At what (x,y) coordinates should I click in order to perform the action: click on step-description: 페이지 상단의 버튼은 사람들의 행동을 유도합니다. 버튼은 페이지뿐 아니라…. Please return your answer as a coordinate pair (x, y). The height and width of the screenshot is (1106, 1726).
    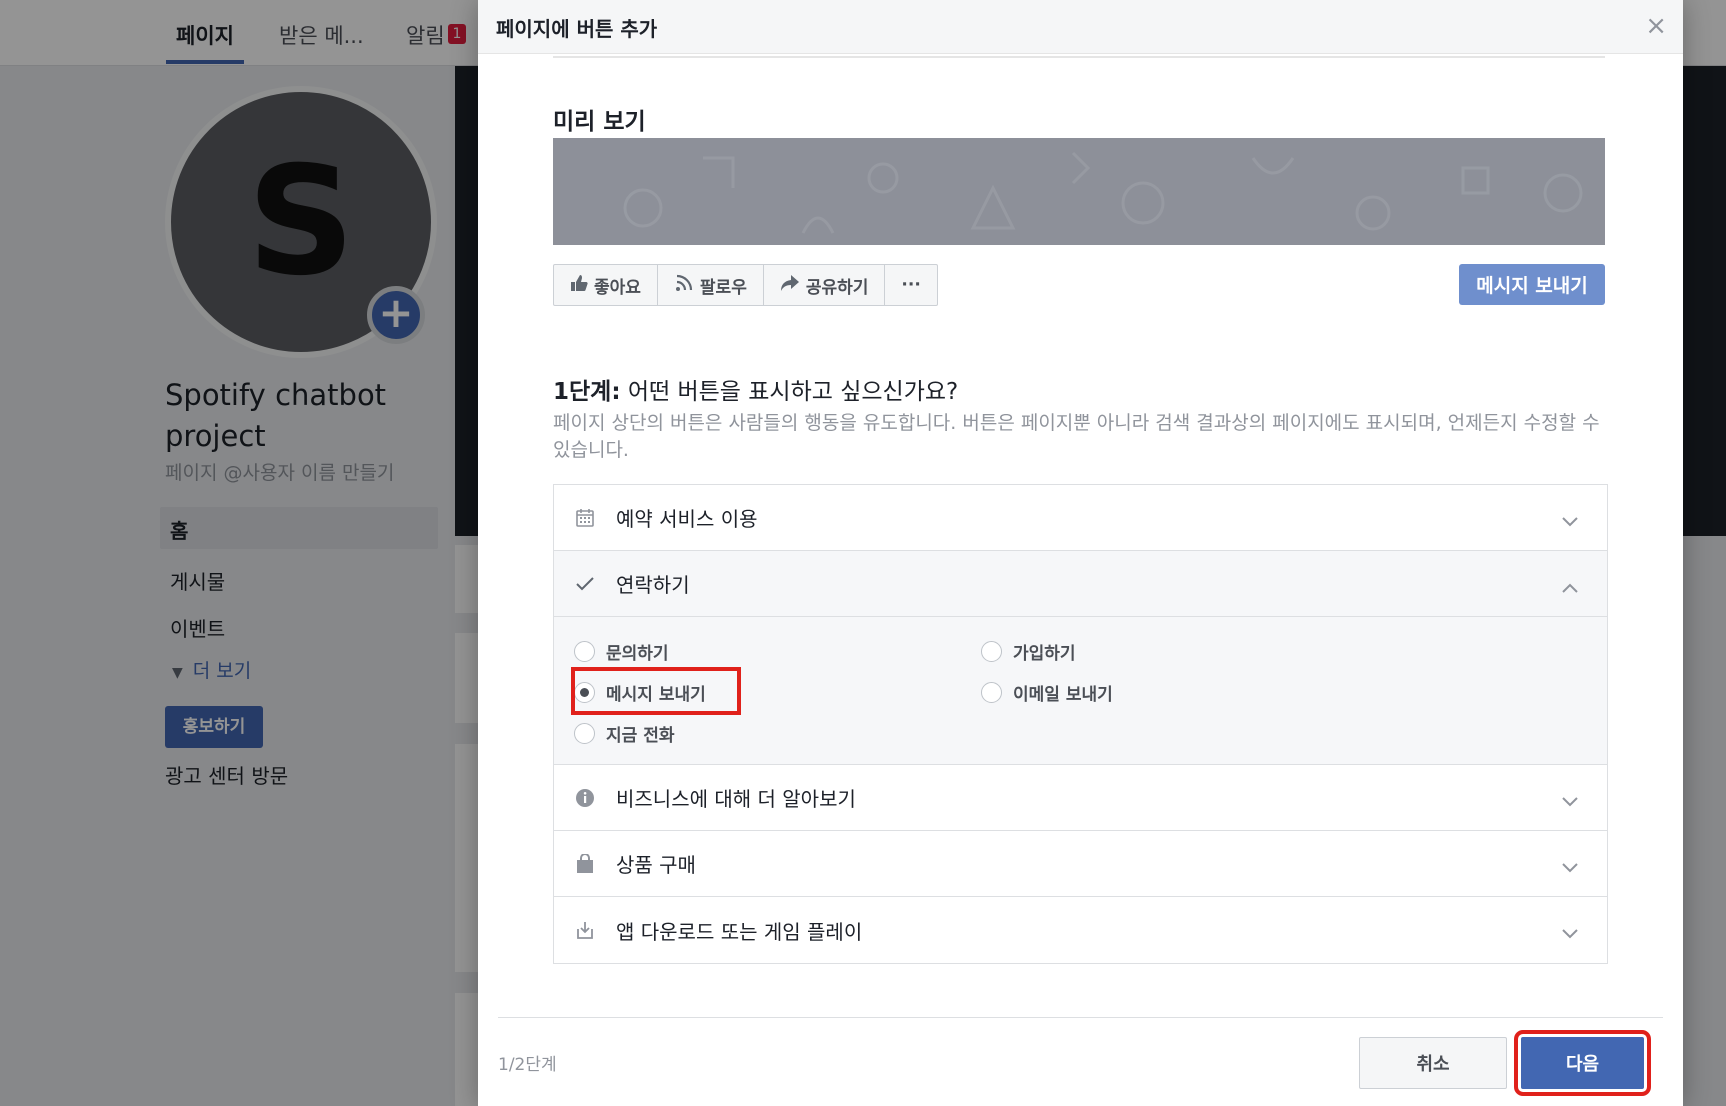
    Looking at the image, I should click on (1076, 436).